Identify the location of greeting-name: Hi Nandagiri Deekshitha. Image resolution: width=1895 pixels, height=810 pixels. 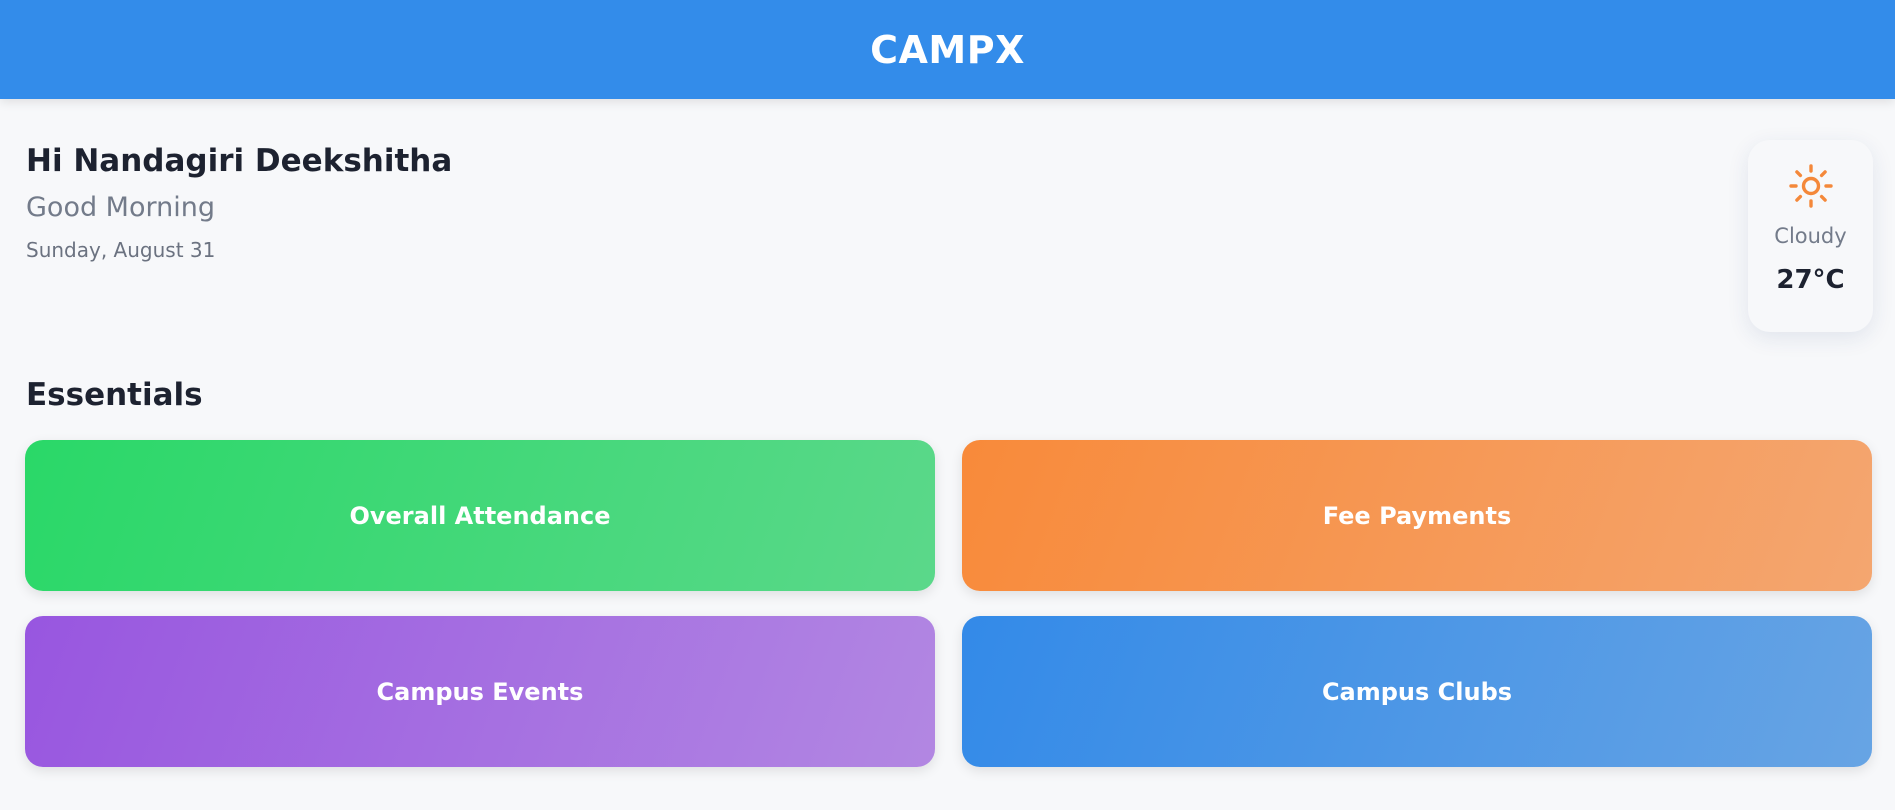
(239, 161).